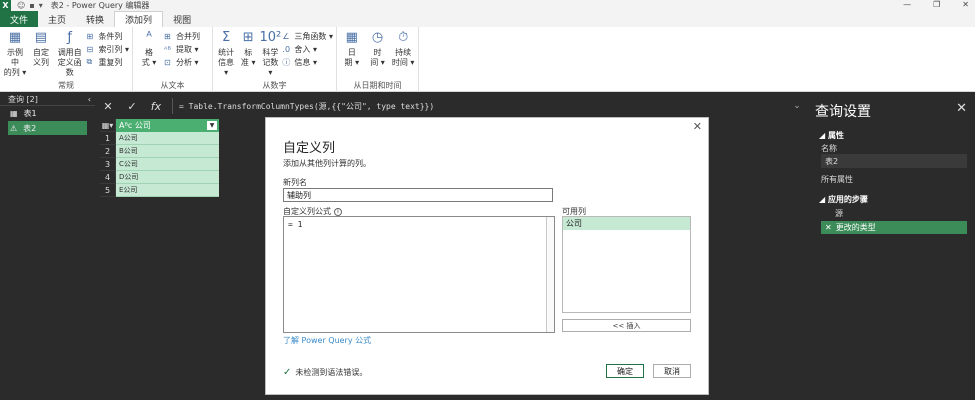 Image resolution: width=975 pixels, height=400 pixels. I want to click on custom-column-button: ▤ 自定 义列, so click(41, 54).